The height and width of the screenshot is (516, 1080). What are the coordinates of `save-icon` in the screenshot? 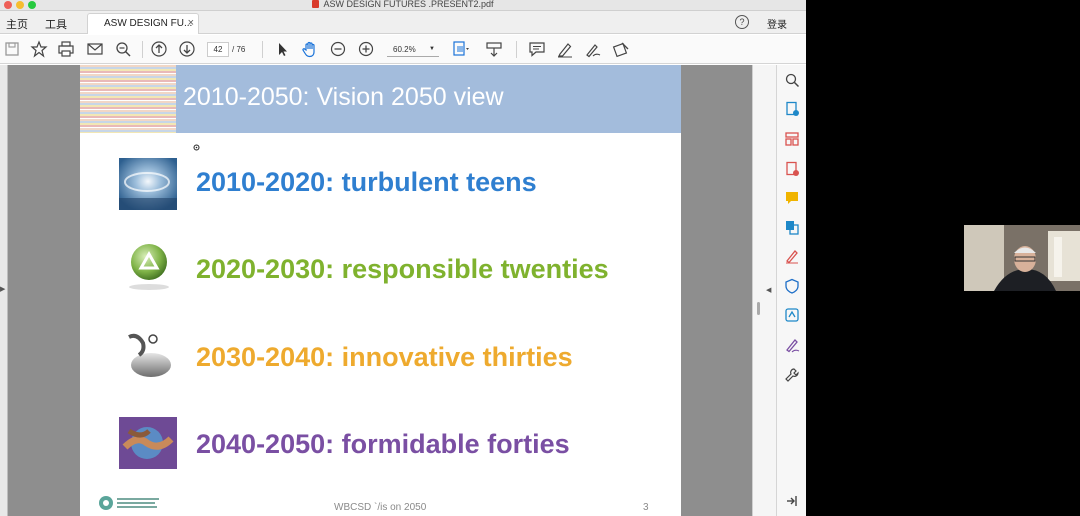 It's located at (12, 49).